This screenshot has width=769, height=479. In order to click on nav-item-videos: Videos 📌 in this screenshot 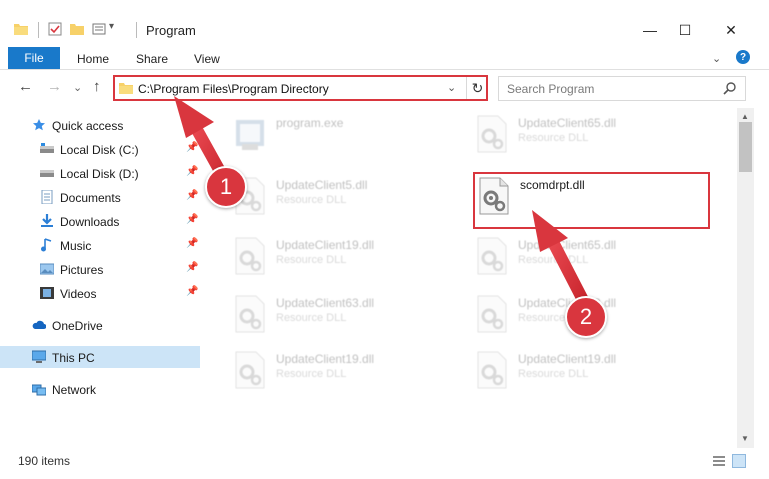, I will do `click(100, 293)`.